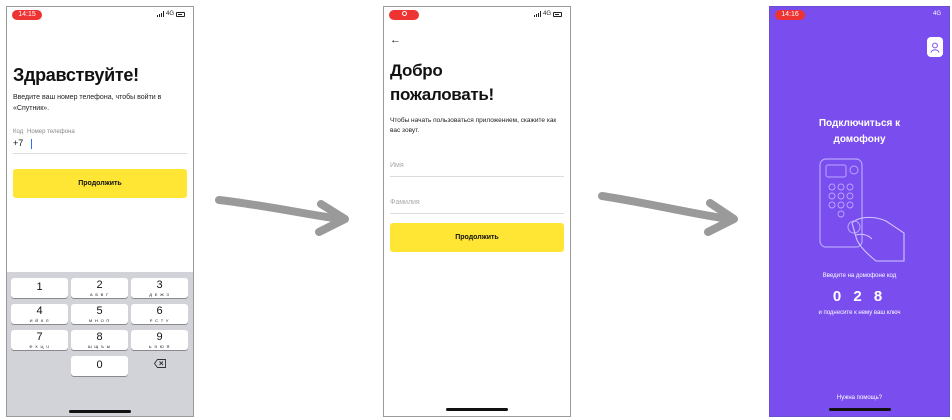 The height and width of the screenshot is (420, 952). What do you see at coordinates (859, 15) in the screenshot?
I see `status-bar: 14:16 4G` at bounding box center [859, 15].